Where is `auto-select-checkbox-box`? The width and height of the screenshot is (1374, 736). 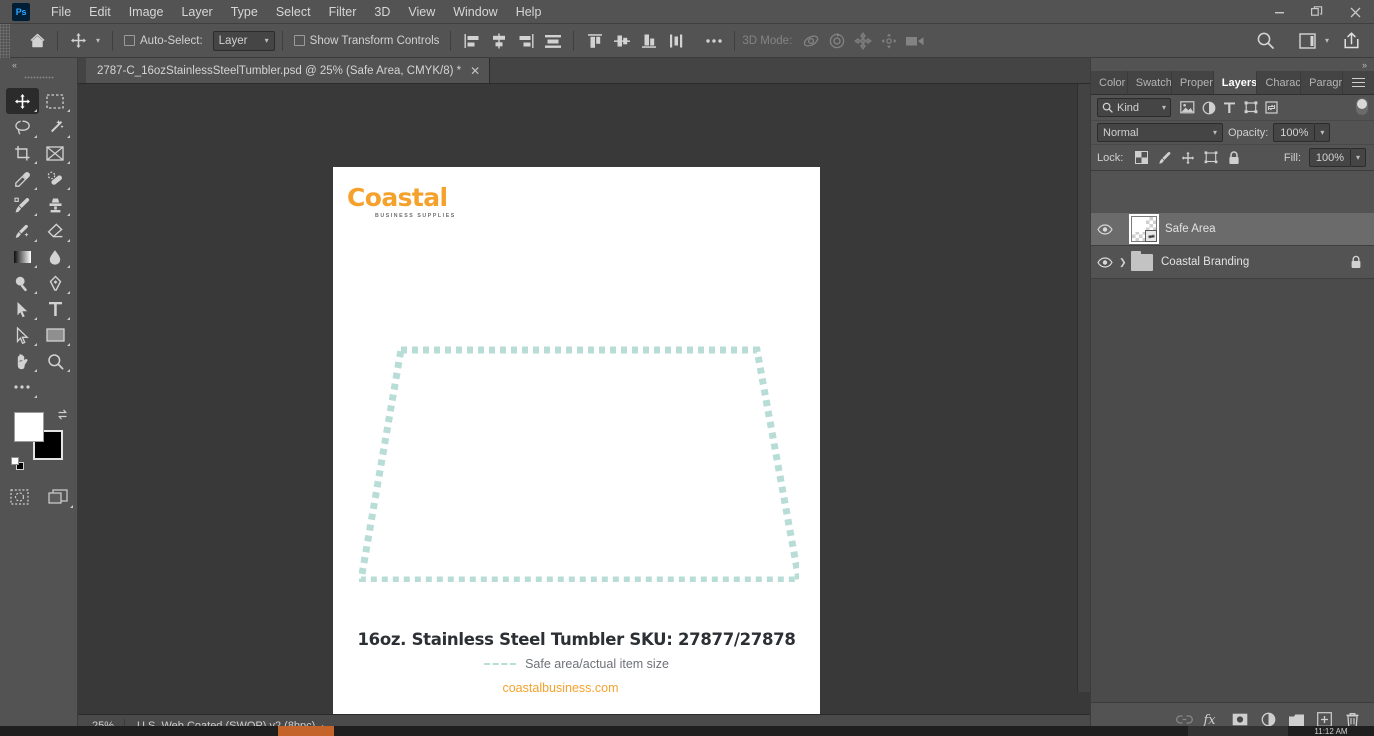 auto-select-checkbox-box is located at coordinates (129, 40).